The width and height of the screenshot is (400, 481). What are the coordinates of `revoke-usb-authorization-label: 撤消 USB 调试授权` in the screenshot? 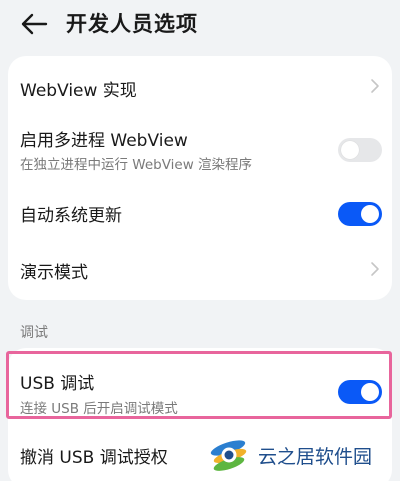 It's located at (94, 458).